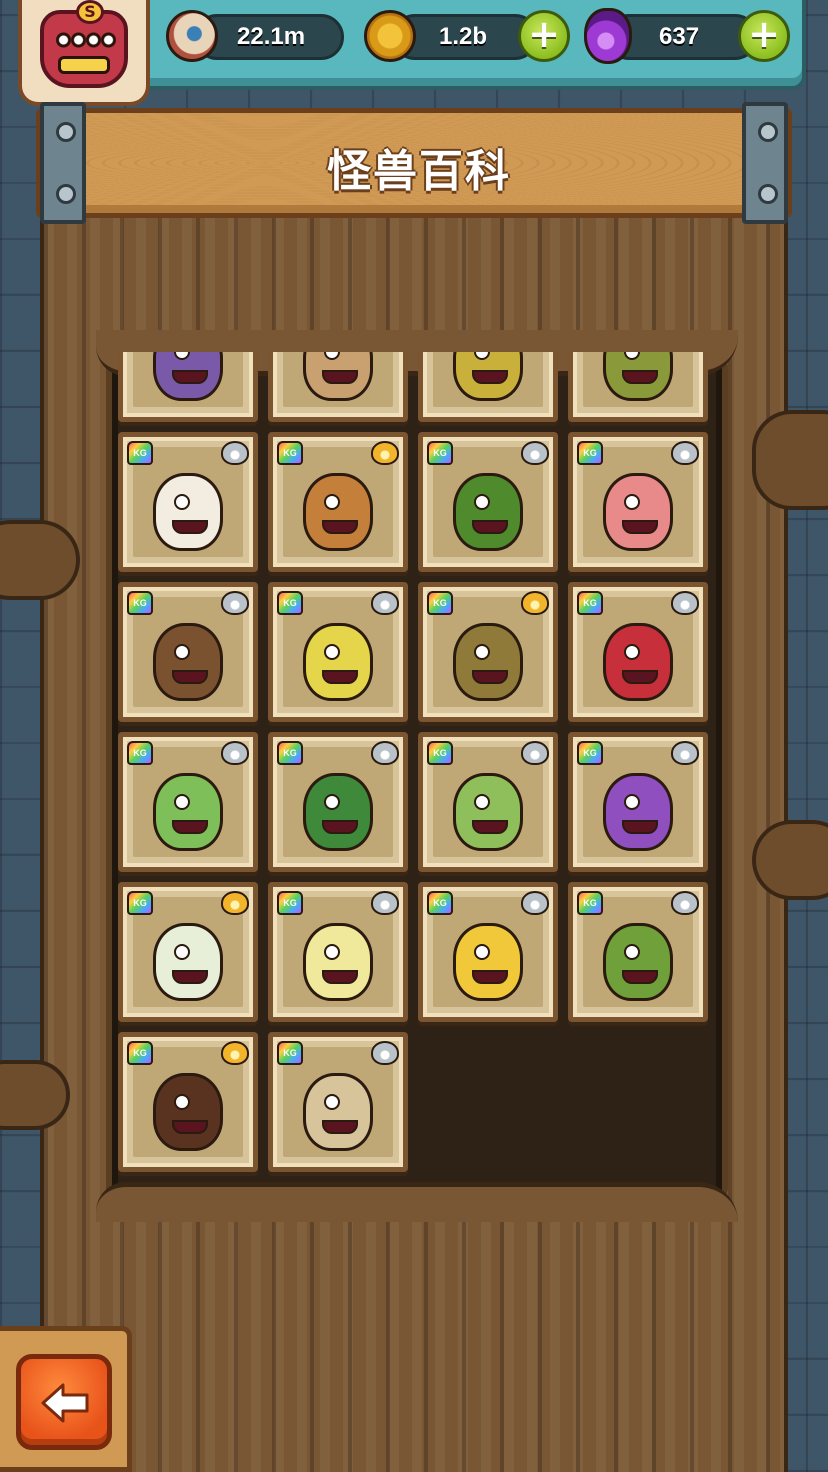 This screenshot has width=828, height=1472. What do you see at coordinates (338, 376) in the screenshot?
I see `twig-critter-icon` at bounding box center [338, 376].